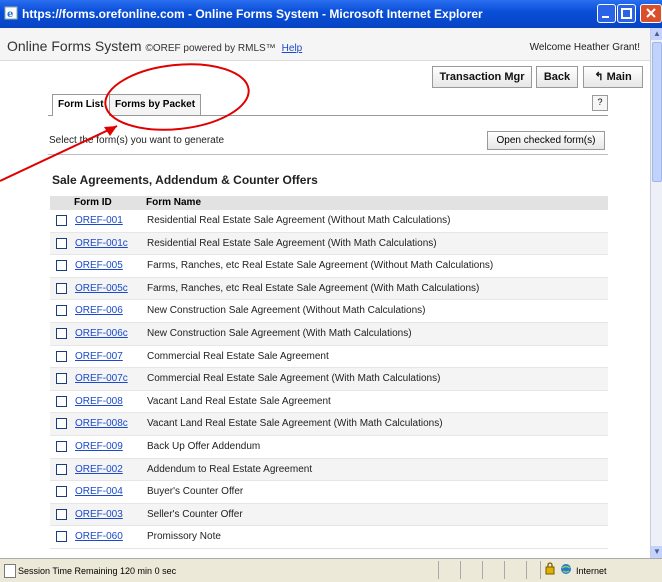  Describe the element at coordinates (81, 105) in the screenshot. I see `tab-form-list: Form List` at that location.